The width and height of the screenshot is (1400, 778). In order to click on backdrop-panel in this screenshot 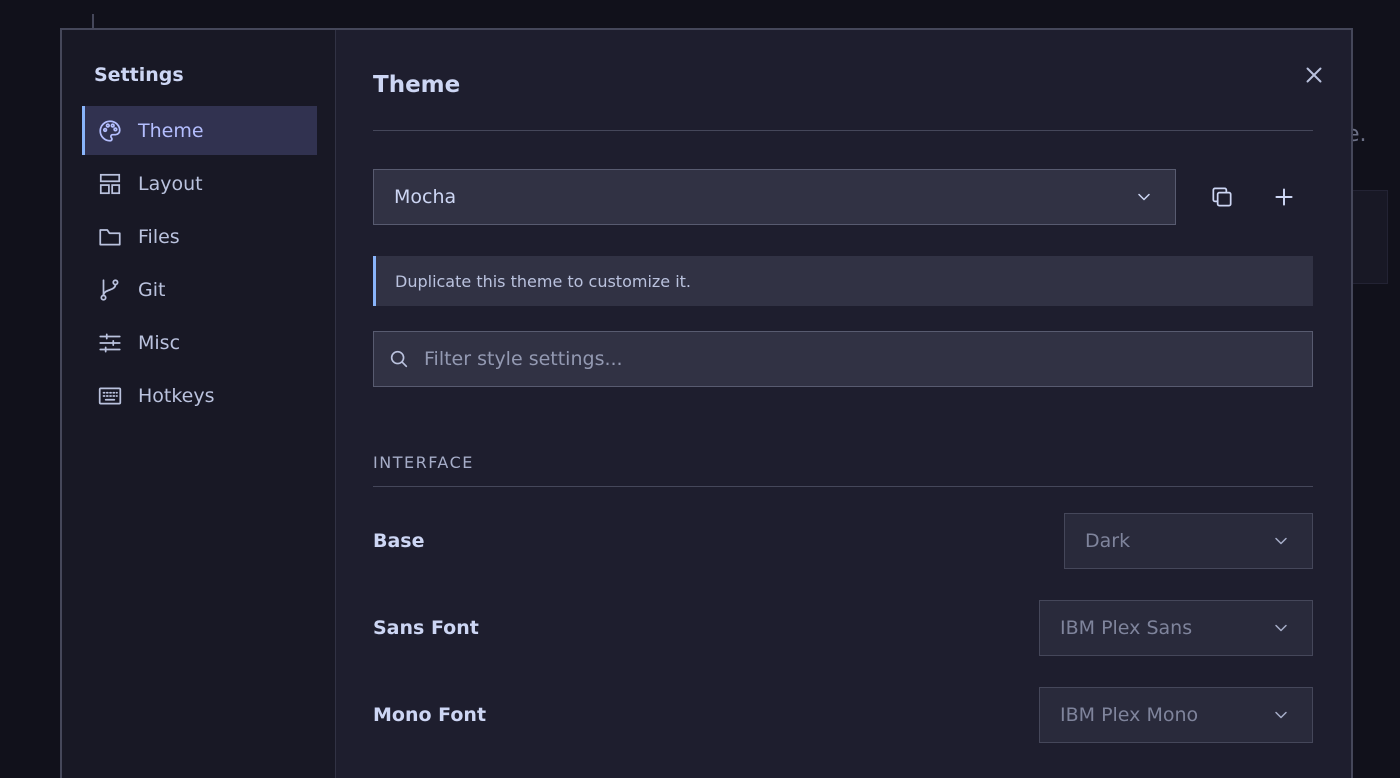, I will do `click(1370, 237)`.